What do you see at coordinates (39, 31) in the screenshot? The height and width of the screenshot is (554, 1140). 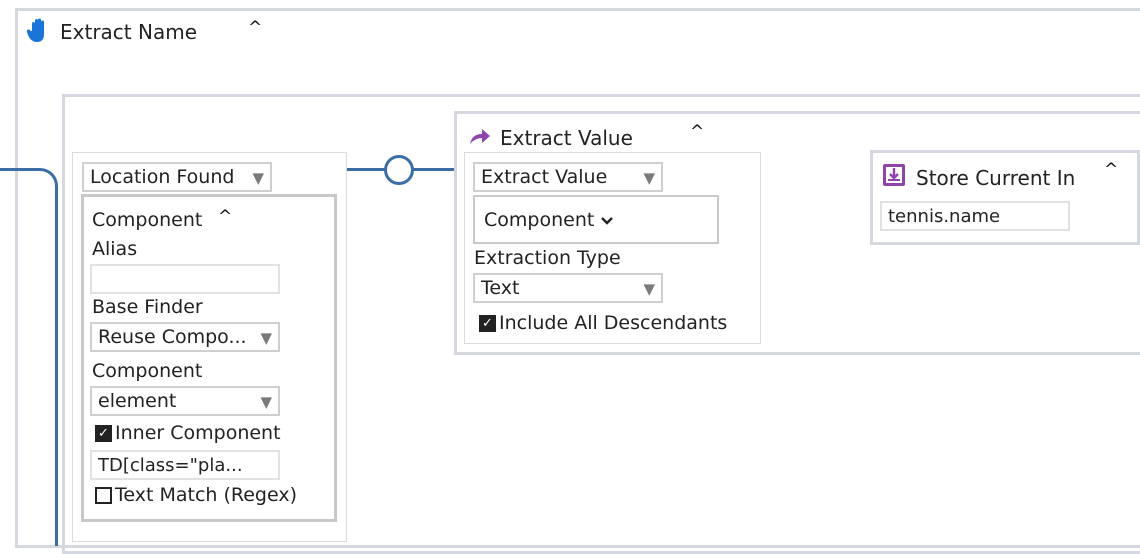 I see `hand-icon` at bounding box center [39, 31].